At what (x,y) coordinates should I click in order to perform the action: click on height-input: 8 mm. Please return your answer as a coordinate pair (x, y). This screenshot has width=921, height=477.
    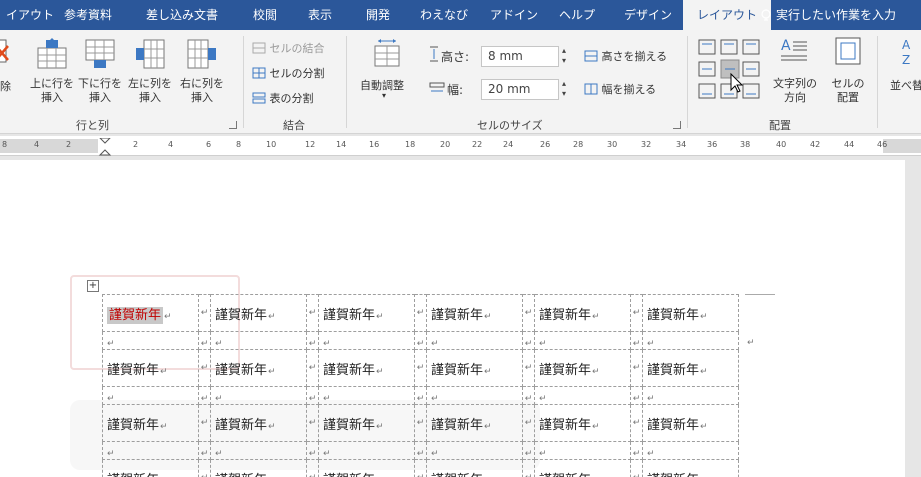
    Looking at the image, I should click on (520, 56).